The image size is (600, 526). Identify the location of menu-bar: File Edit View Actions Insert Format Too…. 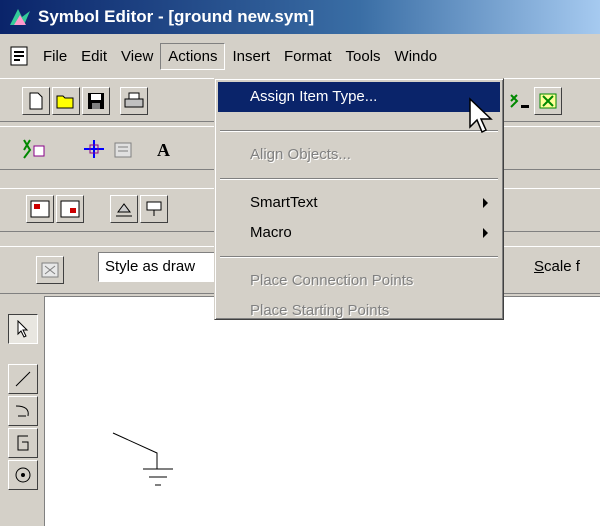
(300, 56).